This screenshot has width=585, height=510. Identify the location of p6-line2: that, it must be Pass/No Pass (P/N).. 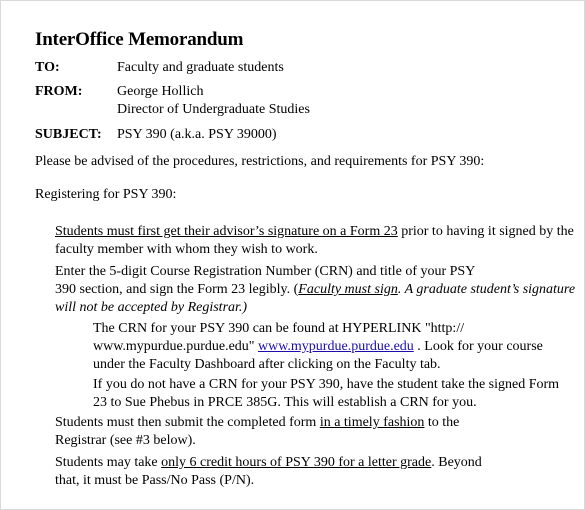
(155, 480).